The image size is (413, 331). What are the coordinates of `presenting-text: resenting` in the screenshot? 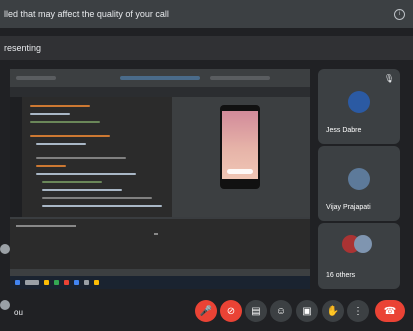 It's located at (23, 48).